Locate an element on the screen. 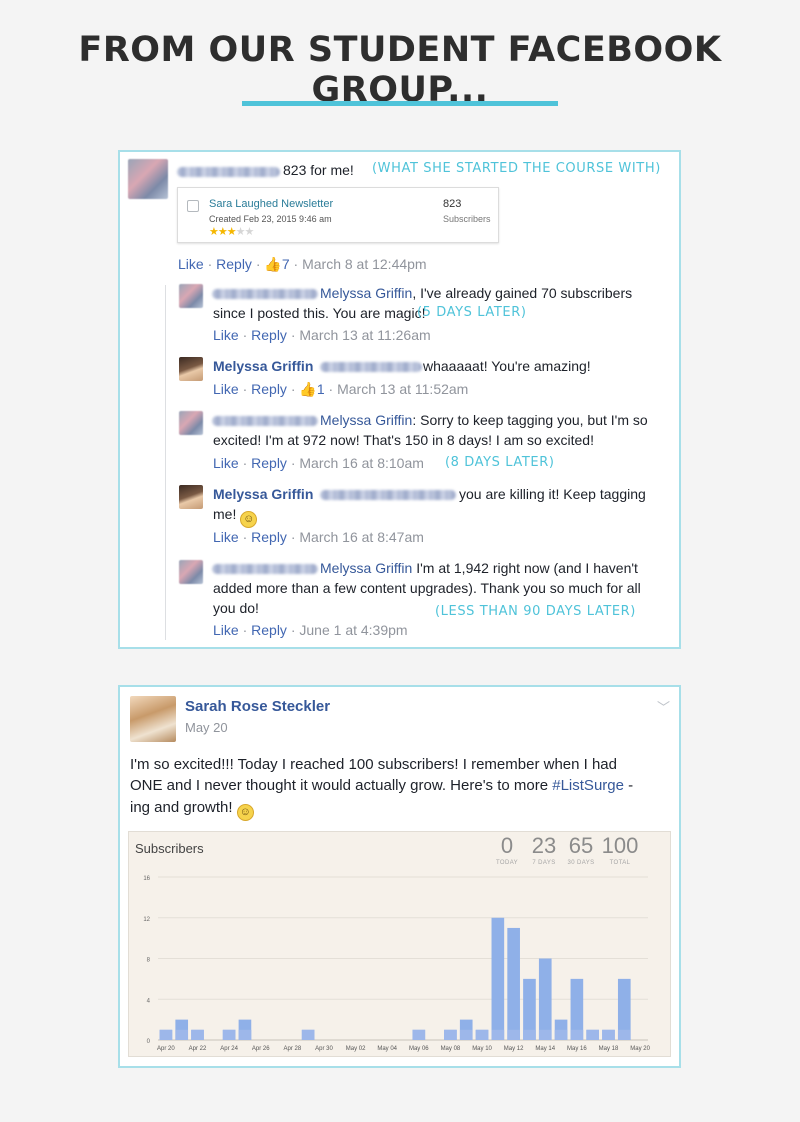  newsletter-created: Created Feb 23, 2015 9:46 am is located at coordinates (270, 219).